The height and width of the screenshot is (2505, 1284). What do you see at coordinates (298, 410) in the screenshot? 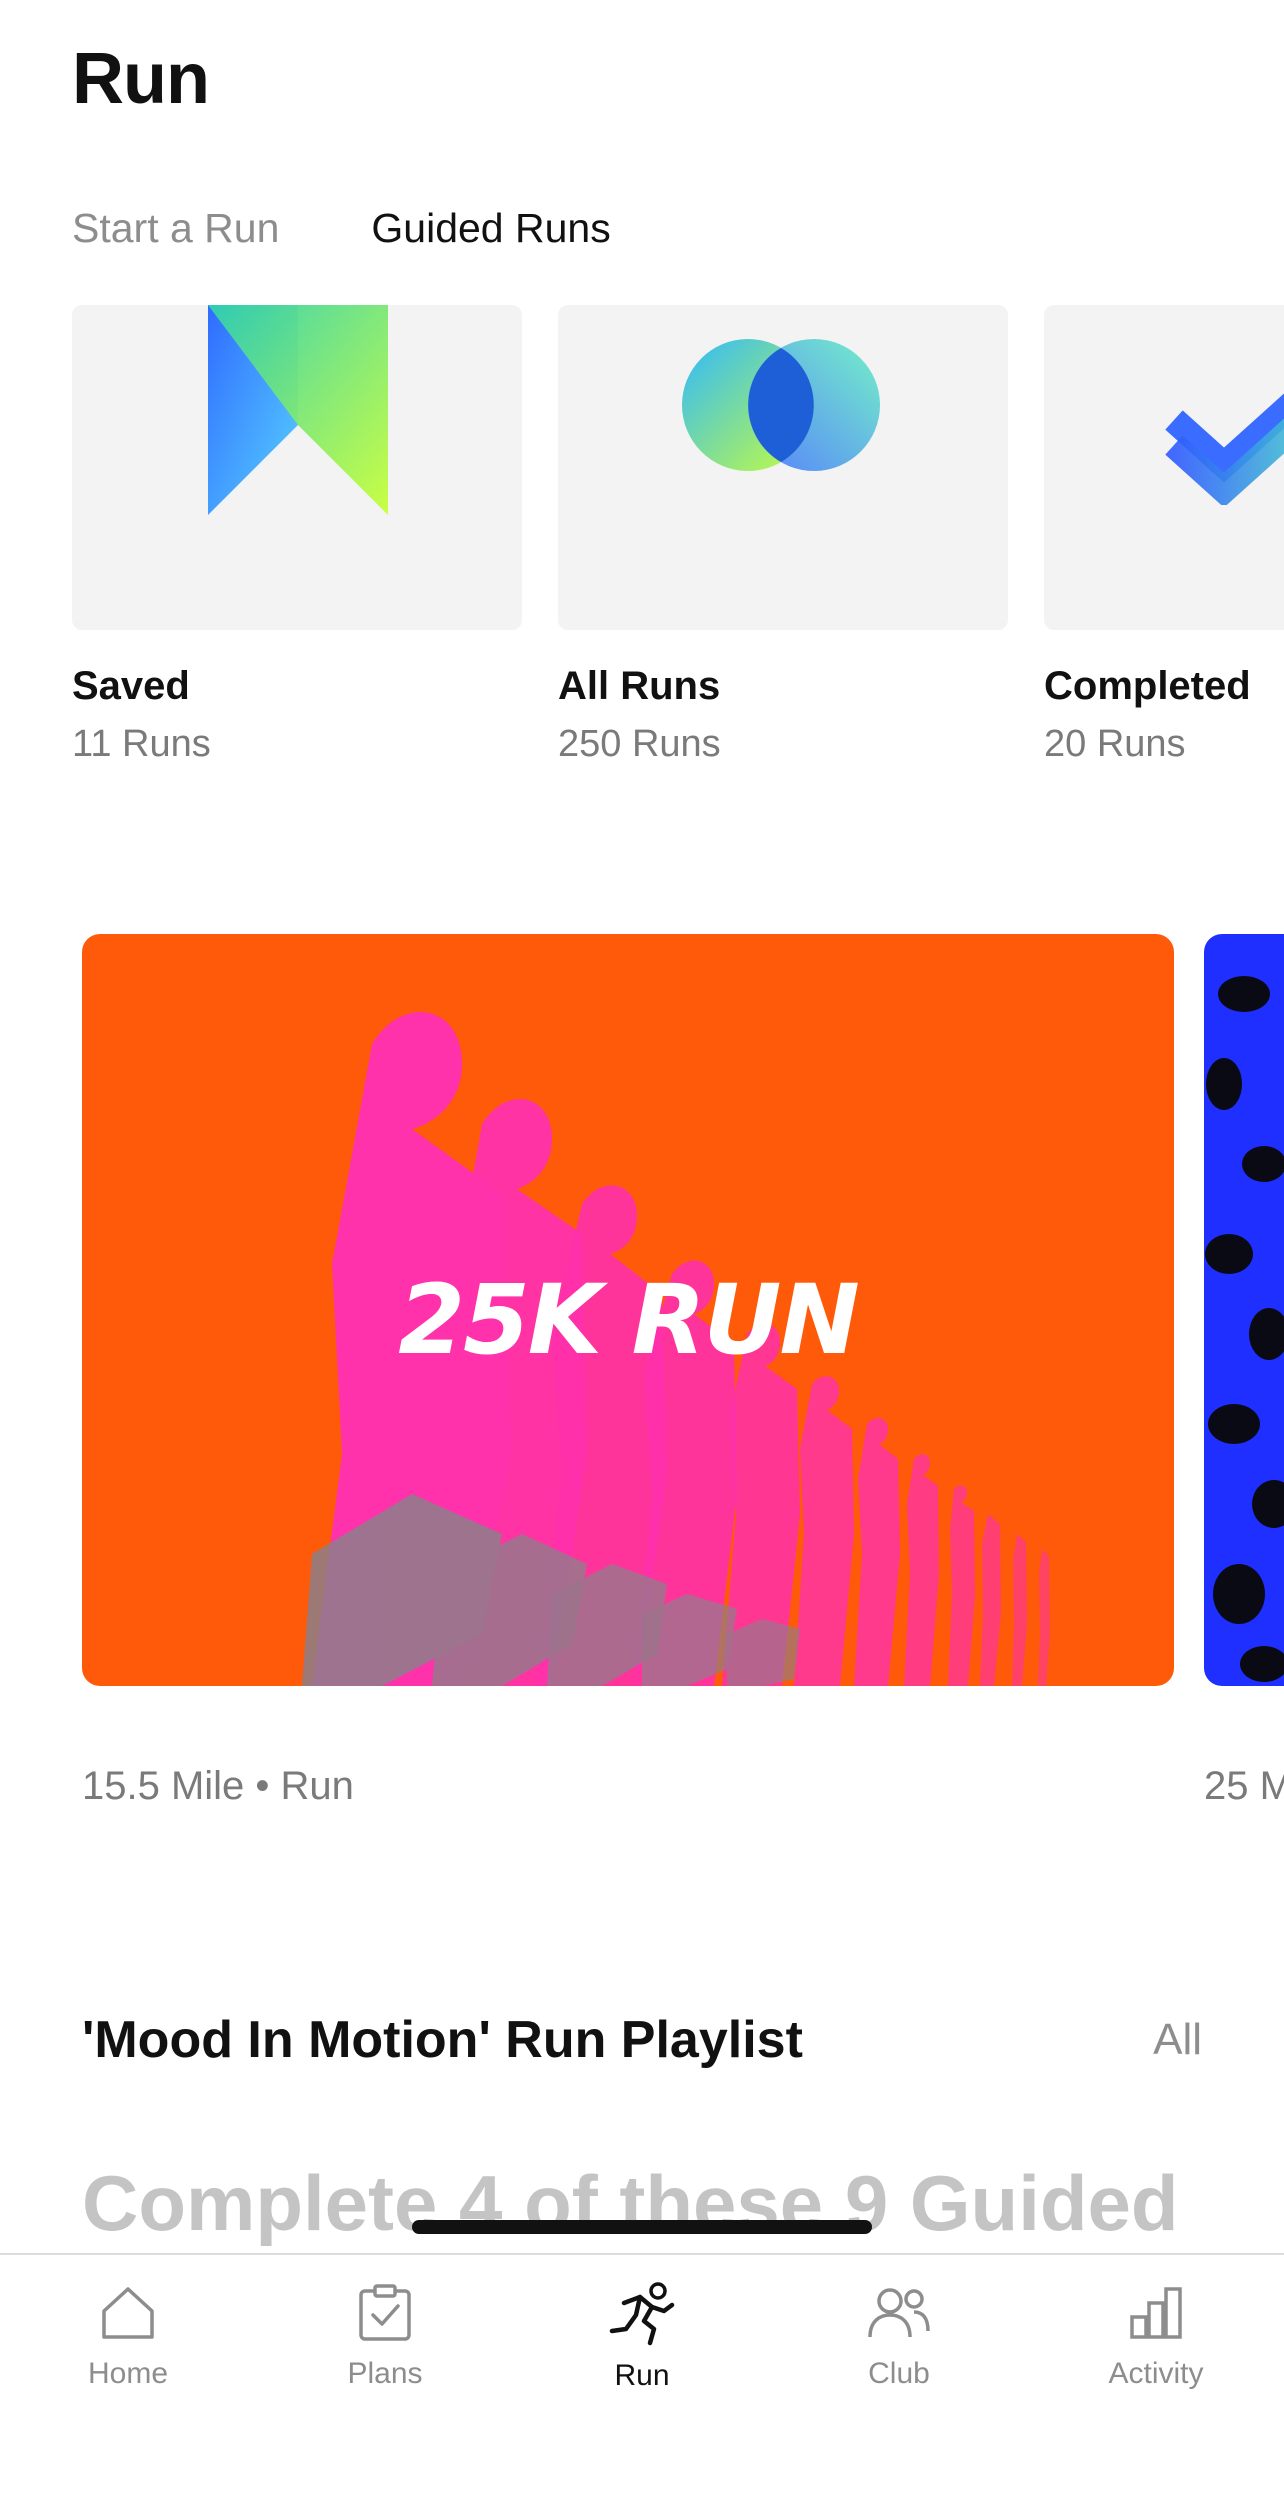
I see `bookmark-gradient-icon` at bounding box center [298, 410].